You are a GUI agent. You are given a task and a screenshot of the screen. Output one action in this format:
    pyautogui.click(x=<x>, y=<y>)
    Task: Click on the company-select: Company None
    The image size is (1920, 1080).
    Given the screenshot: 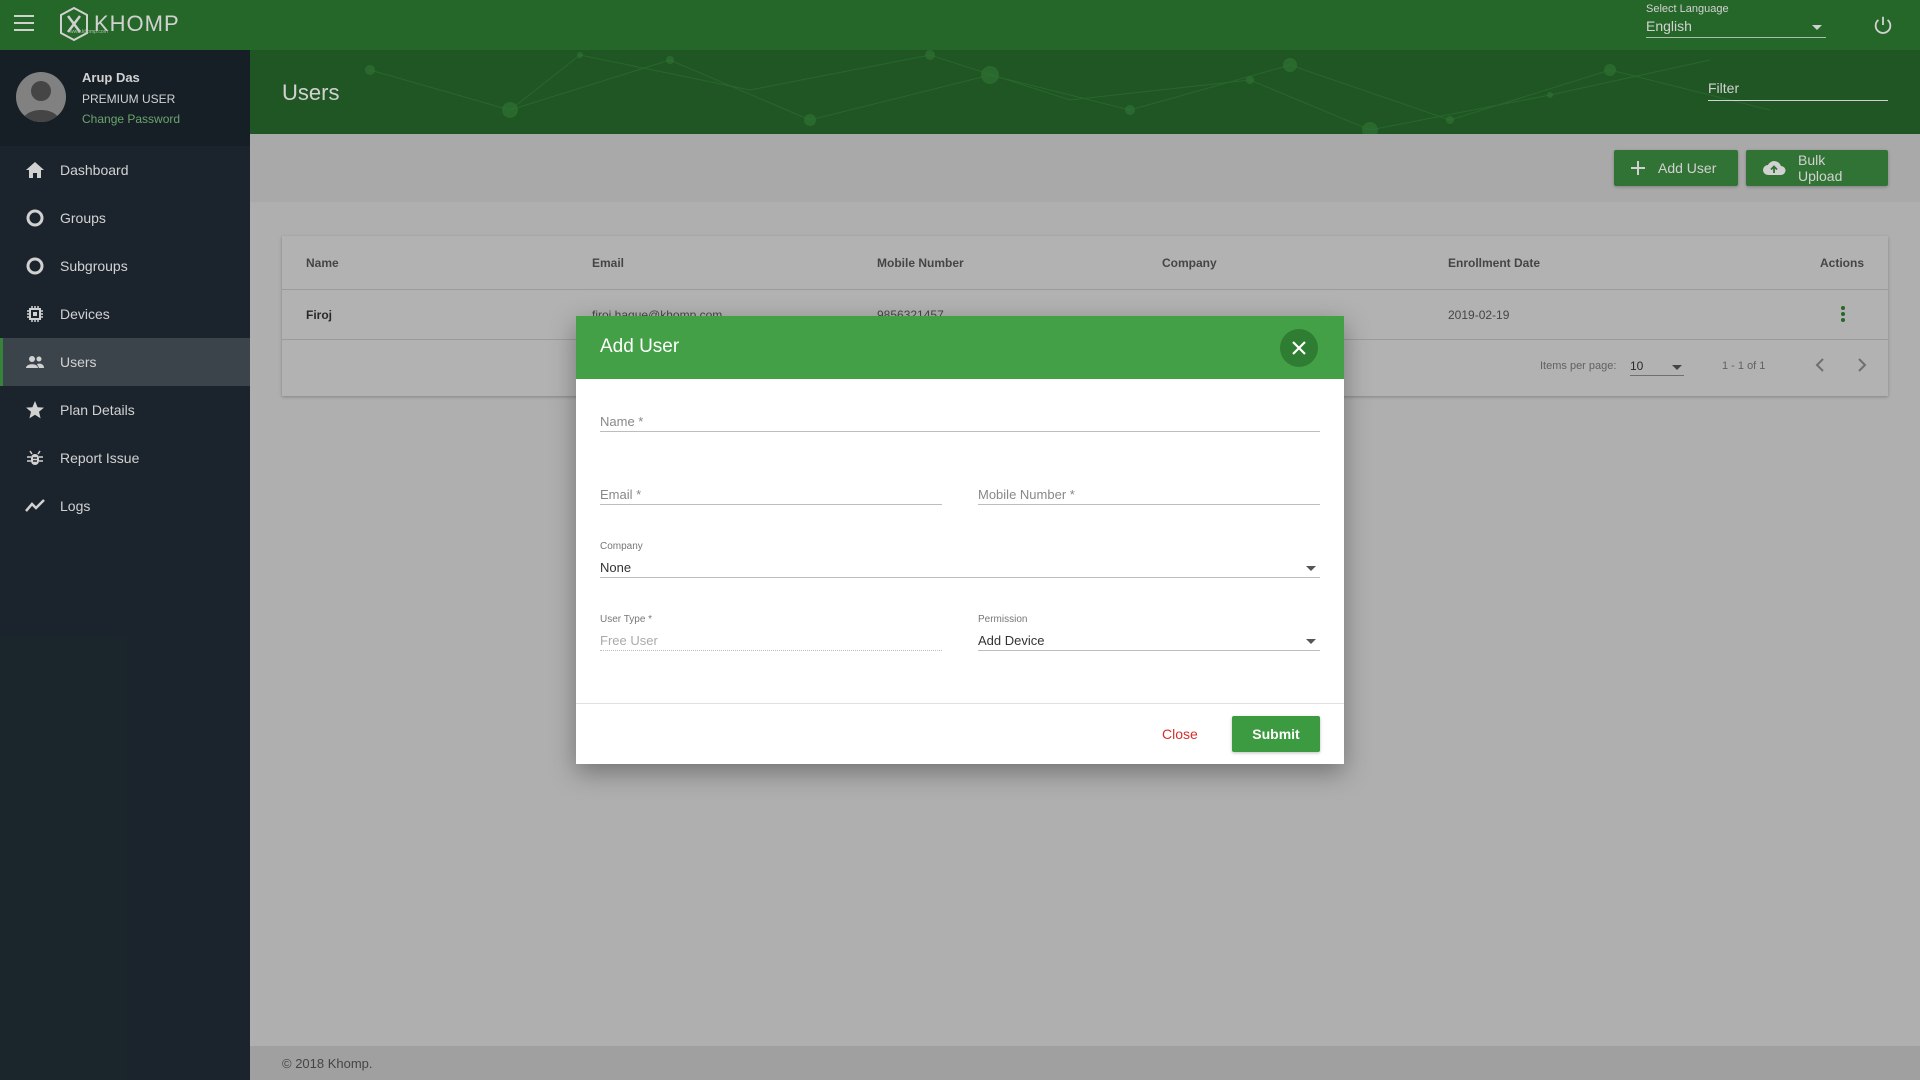 What is the action you would take?
    pyautogui.click(x=960, y=559)
    